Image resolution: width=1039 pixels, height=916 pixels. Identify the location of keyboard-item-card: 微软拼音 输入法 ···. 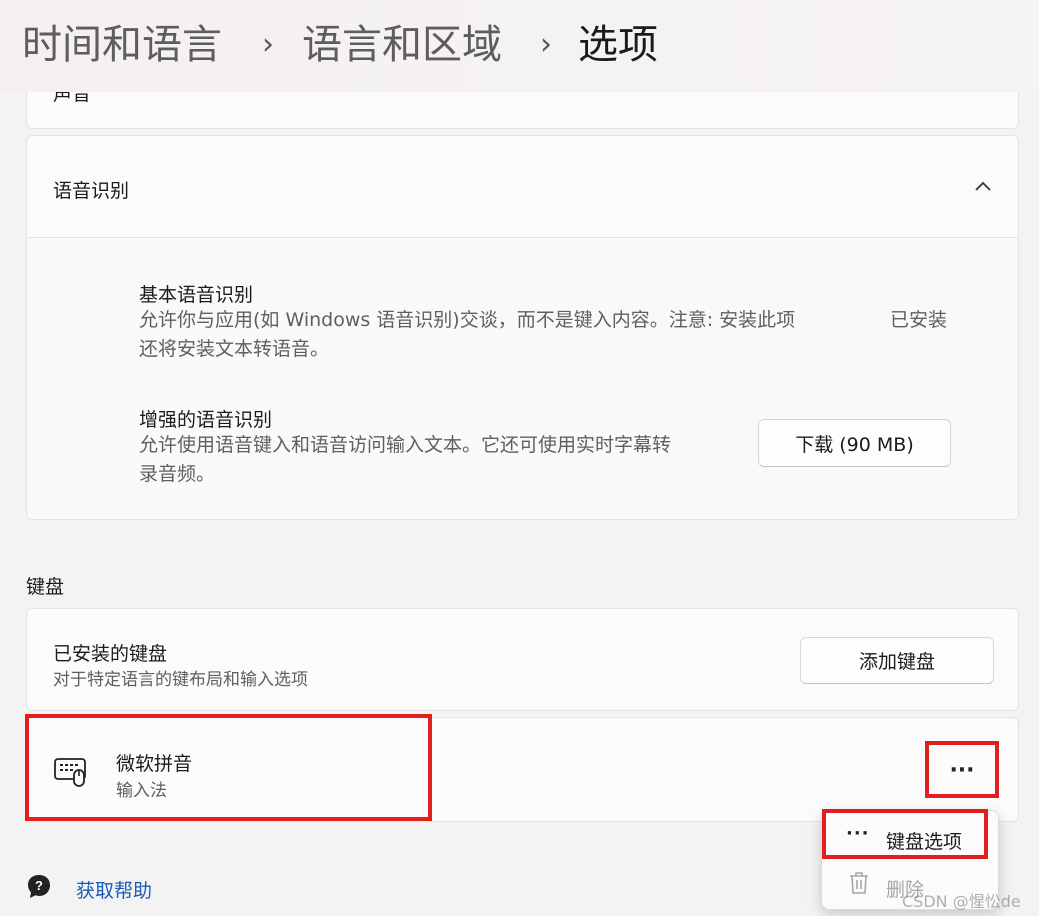
(522, 769).